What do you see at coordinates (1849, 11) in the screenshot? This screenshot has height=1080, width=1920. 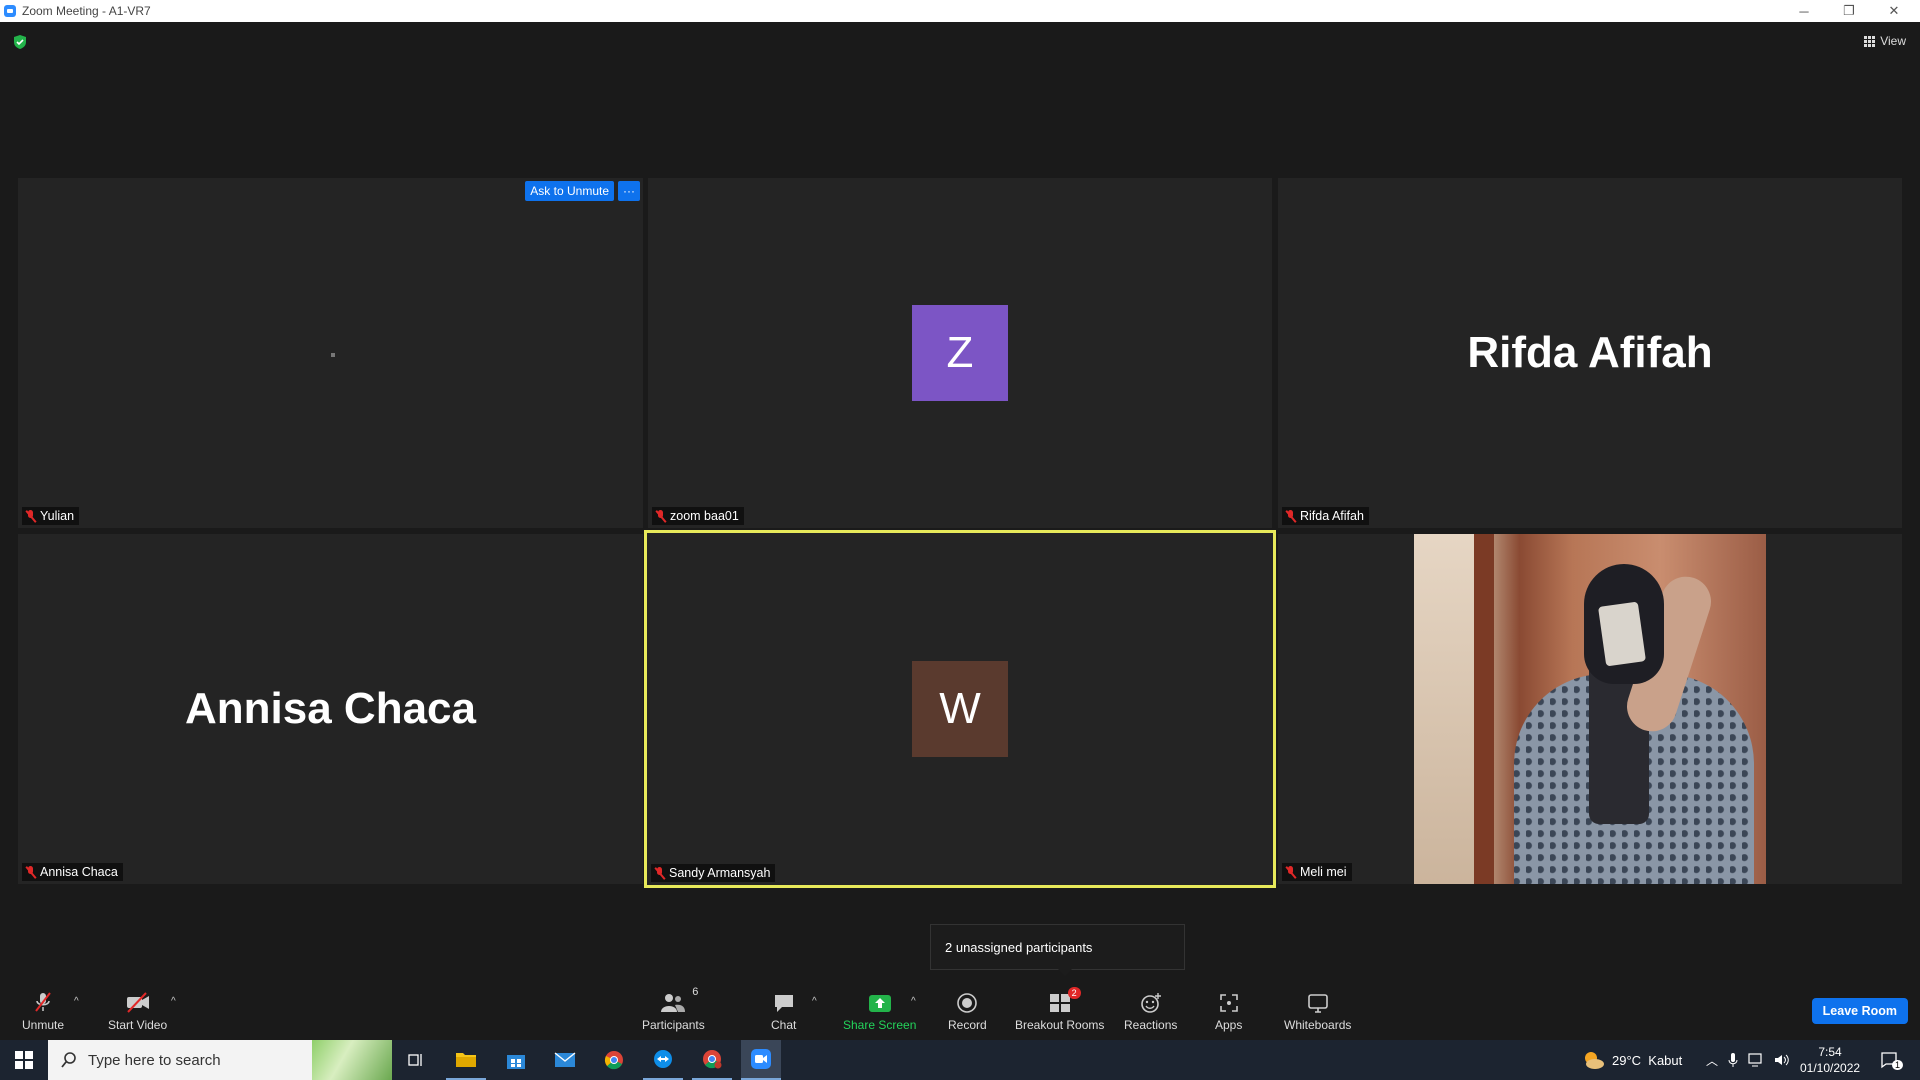 I see `restore-button: ❐` at bounding box center [1849, 11].